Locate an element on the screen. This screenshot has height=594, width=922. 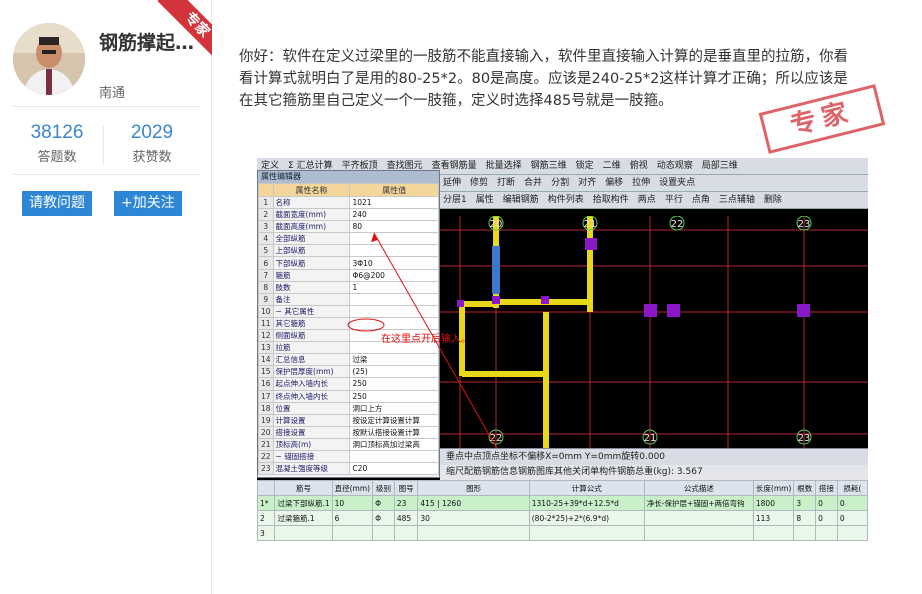
column-header: 图号 is located at coordinates (406, 488).